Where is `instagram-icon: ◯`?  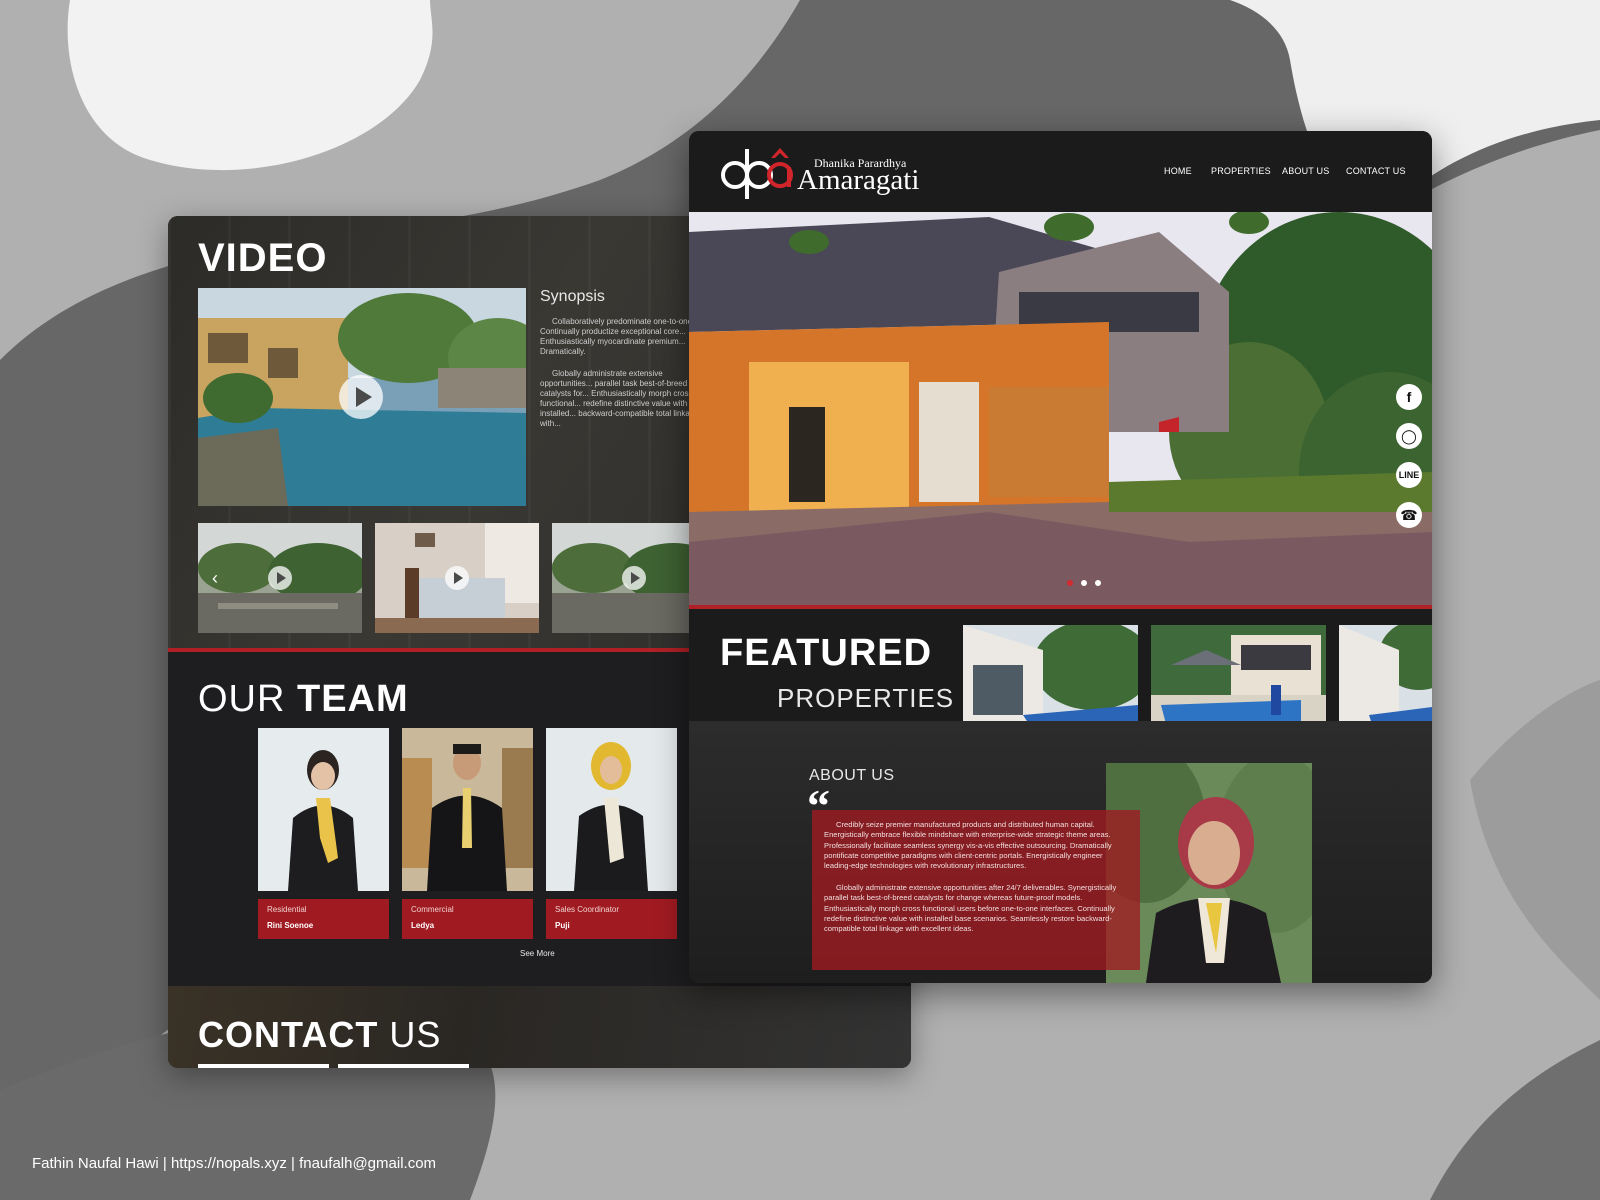 instagram-icon: ◯ is located at coordinates (1409, 436).